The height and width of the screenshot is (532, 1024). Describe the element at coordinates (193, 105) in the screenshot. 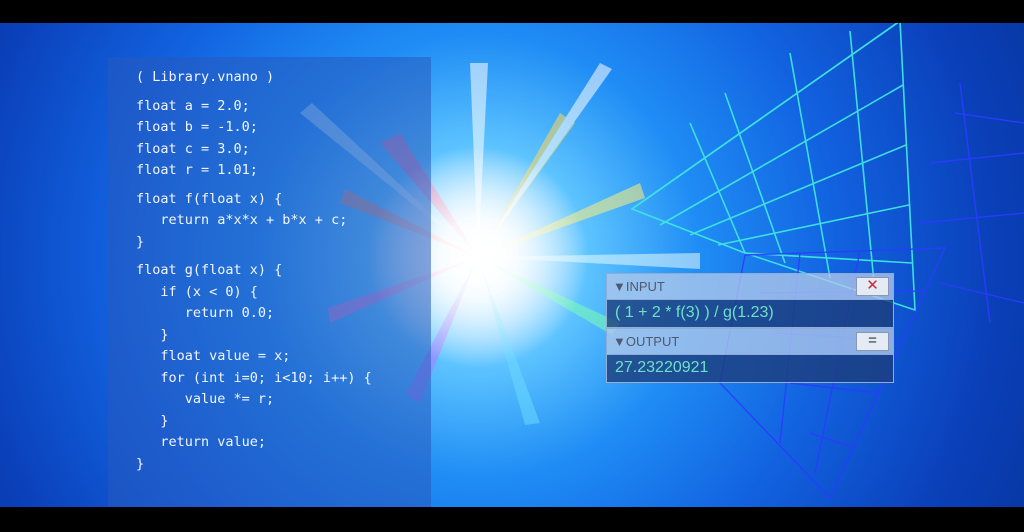

I see `code-line: float a = 2.0;` at that location.